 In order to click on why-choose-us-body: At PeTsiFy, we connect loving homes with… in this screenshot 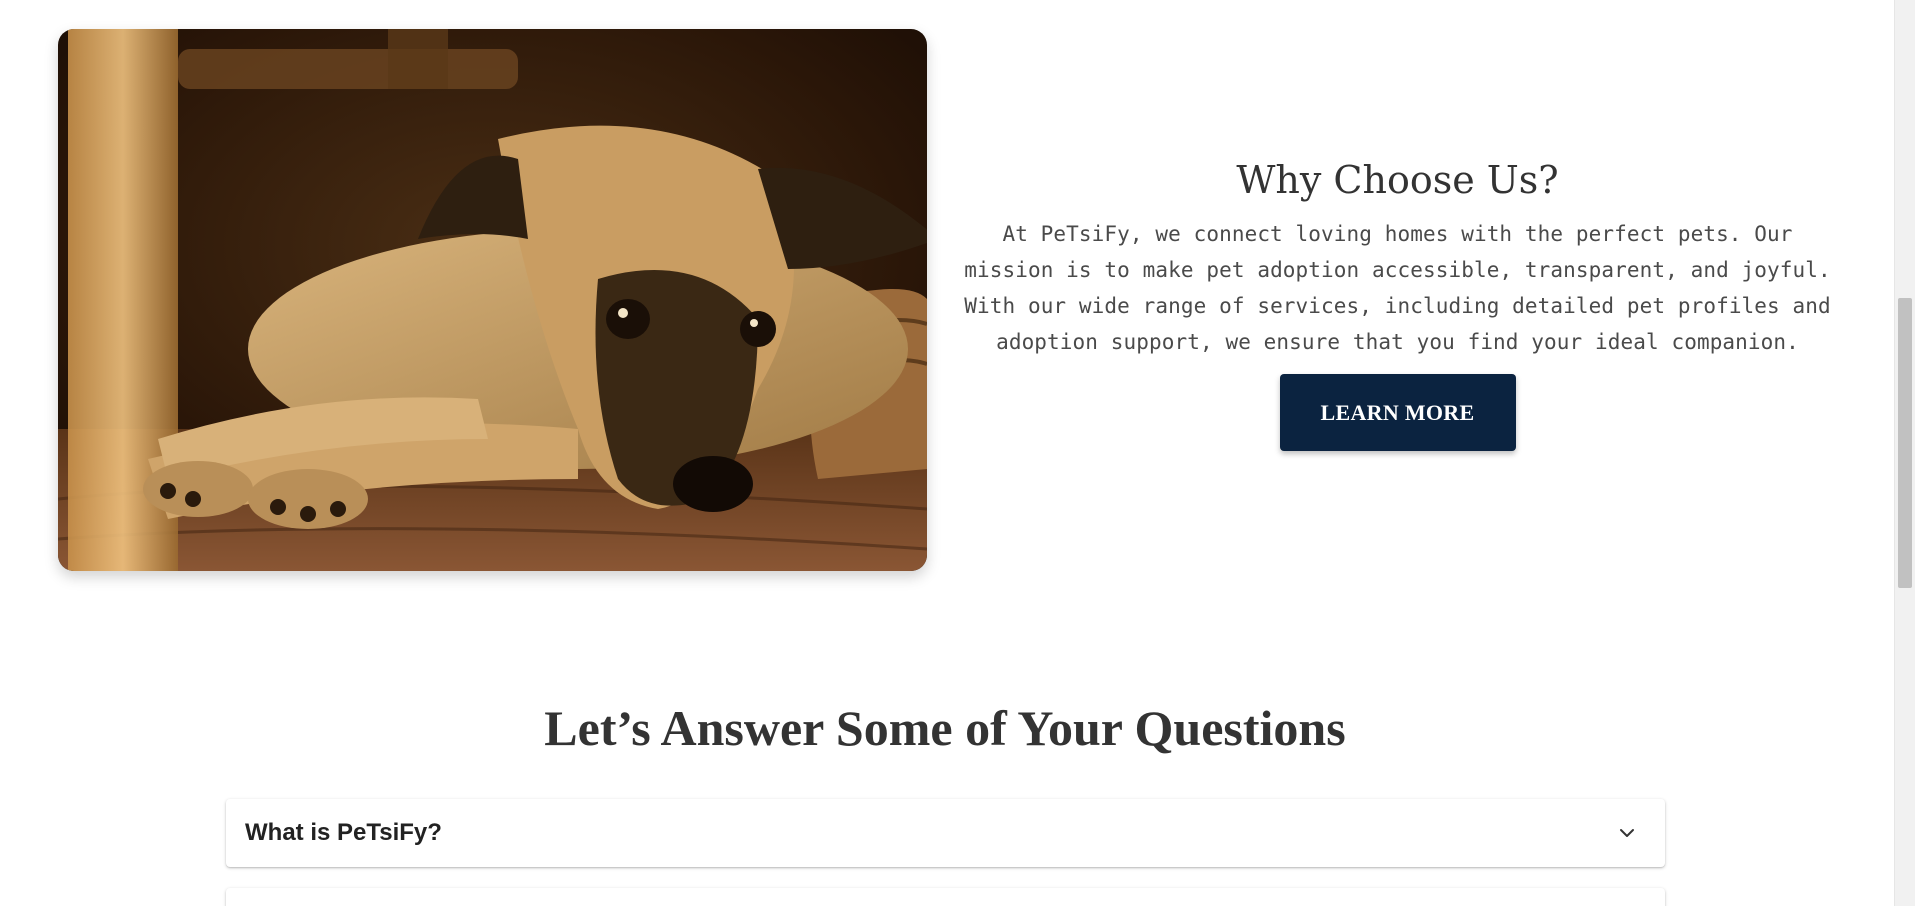, I will do `click(1397, 288)`.